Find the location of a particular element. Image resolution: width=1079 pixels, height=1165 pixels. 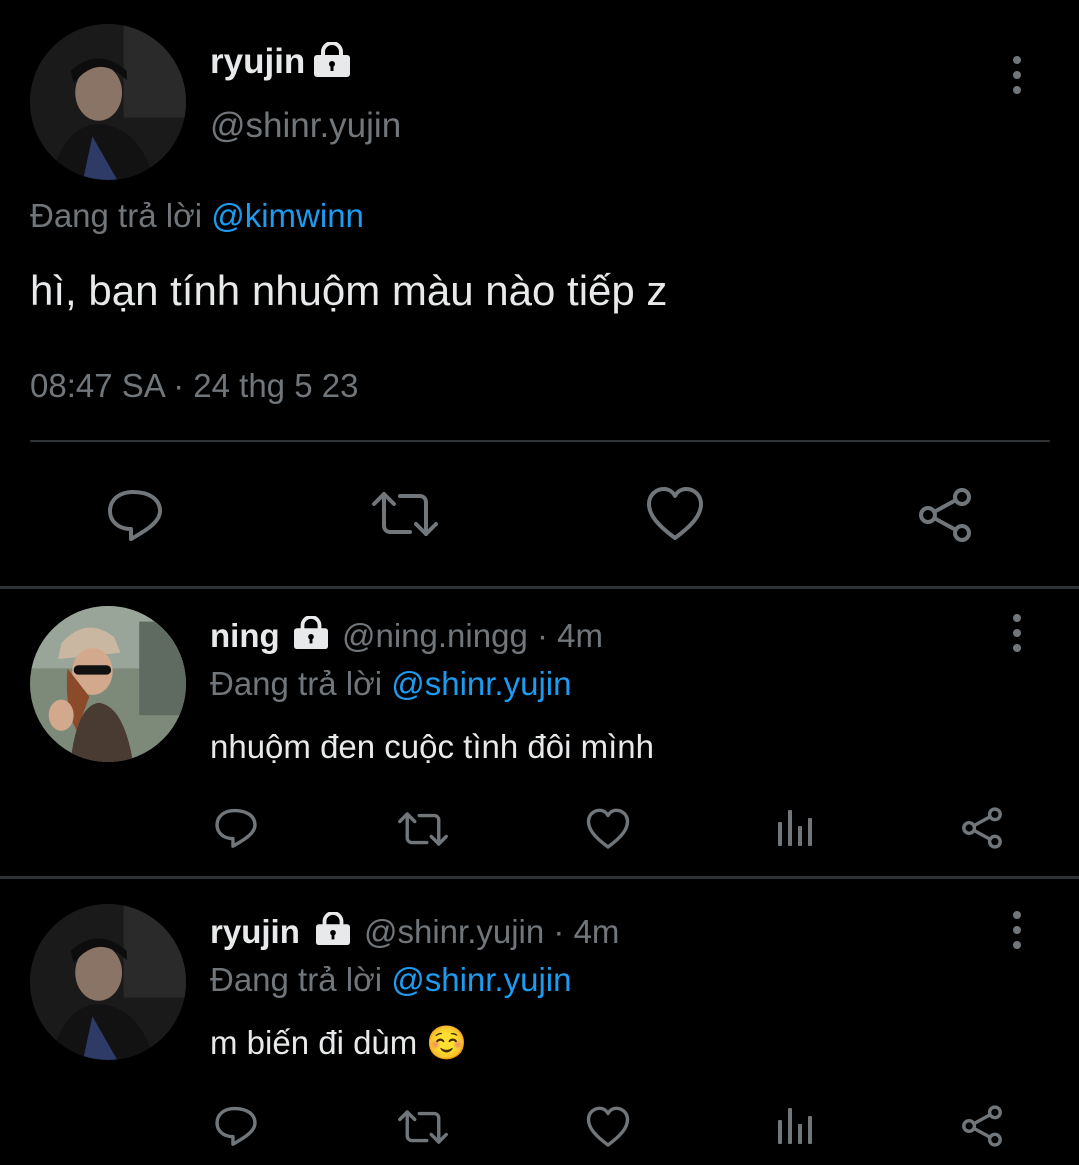

handle-time: @shinr.yujin · 4m is located at coordinates (491, 932).